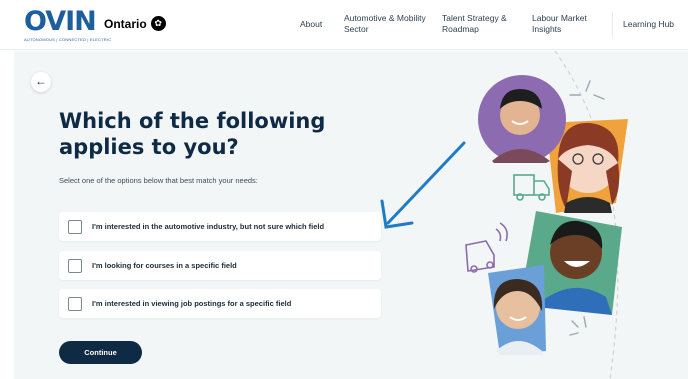 The width and height of the screenshot is (688, 379). What do you see at coordinates (486, 247) in the screenshot?
I see `car-icon` at bounding box center [486, 247].